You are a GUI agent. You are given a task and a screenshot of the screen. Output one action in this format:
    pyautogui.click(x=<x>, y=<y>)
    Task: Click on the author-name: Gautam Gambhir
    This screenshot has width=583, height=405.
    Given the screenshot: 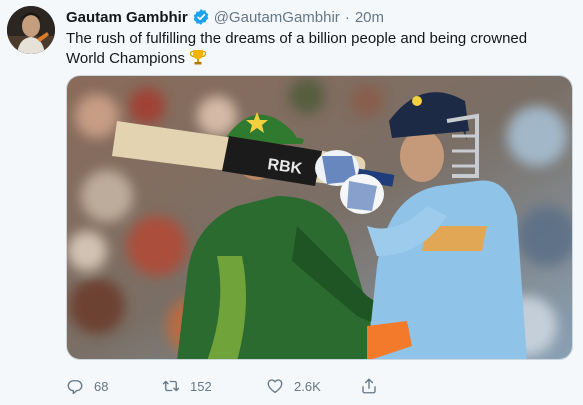 What is the action you would take?
    pyautogui.click(x=127, y=17)
    